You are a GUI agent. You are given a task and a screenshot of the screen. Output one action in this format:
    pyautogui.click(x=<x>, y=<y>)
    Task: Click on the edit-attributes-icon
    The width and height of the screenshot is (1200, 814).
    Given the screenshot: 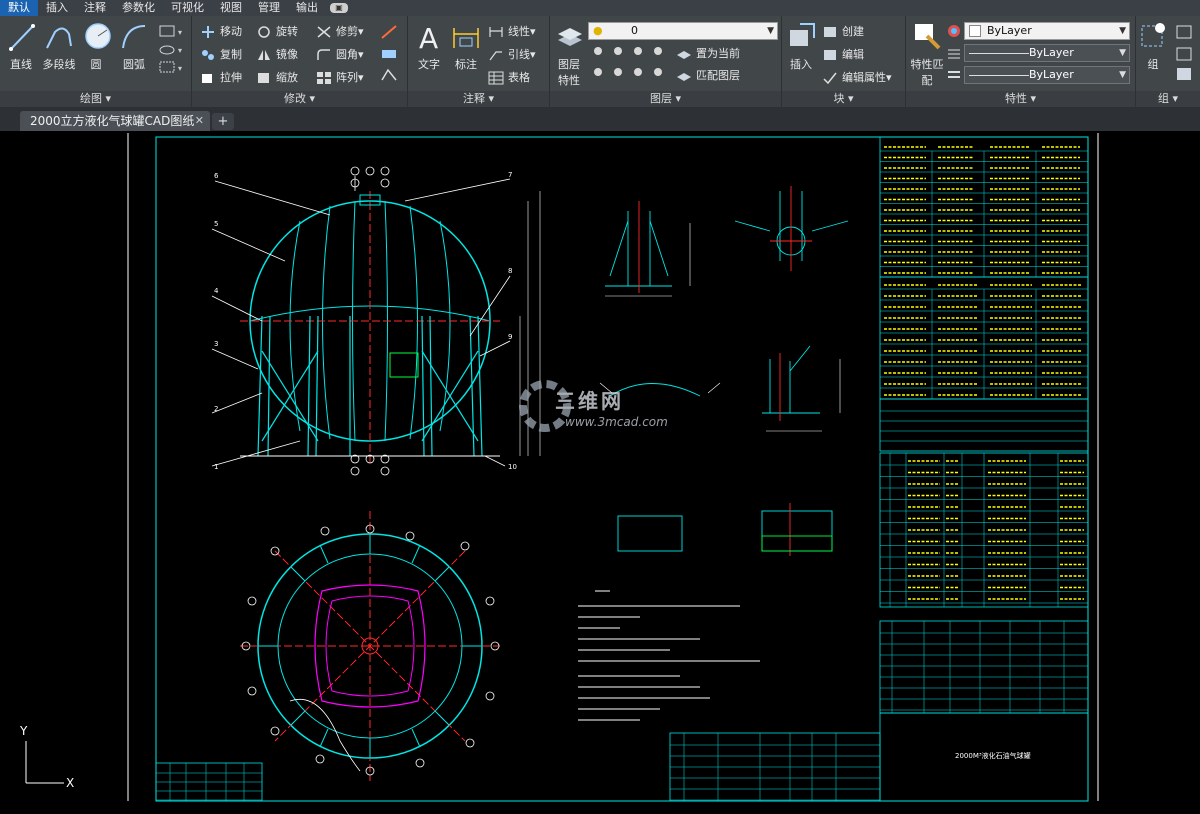 What is the action you would take?
    pyautogui.click(x=830, y=78)
    